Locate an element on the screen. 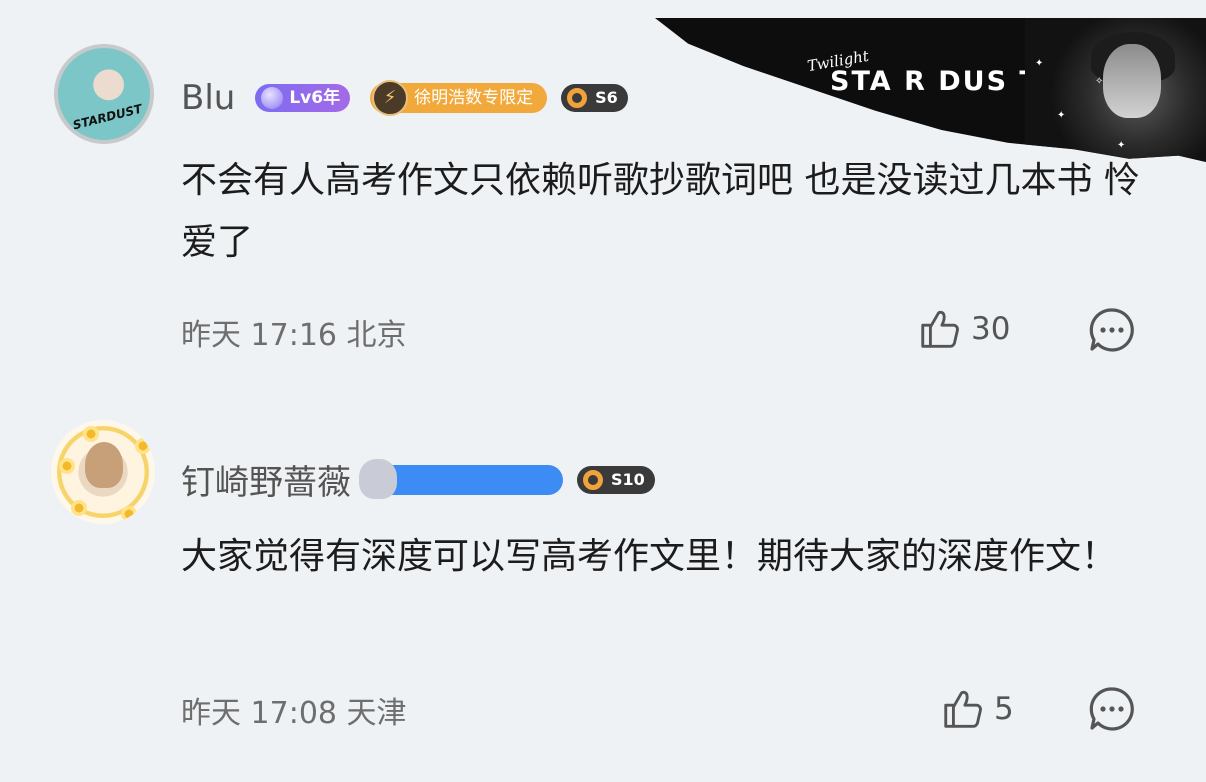 The height and width of the screenshot is (782, 1206). username: 钉崎野蔷薇 is located at coordinates (266, 479).